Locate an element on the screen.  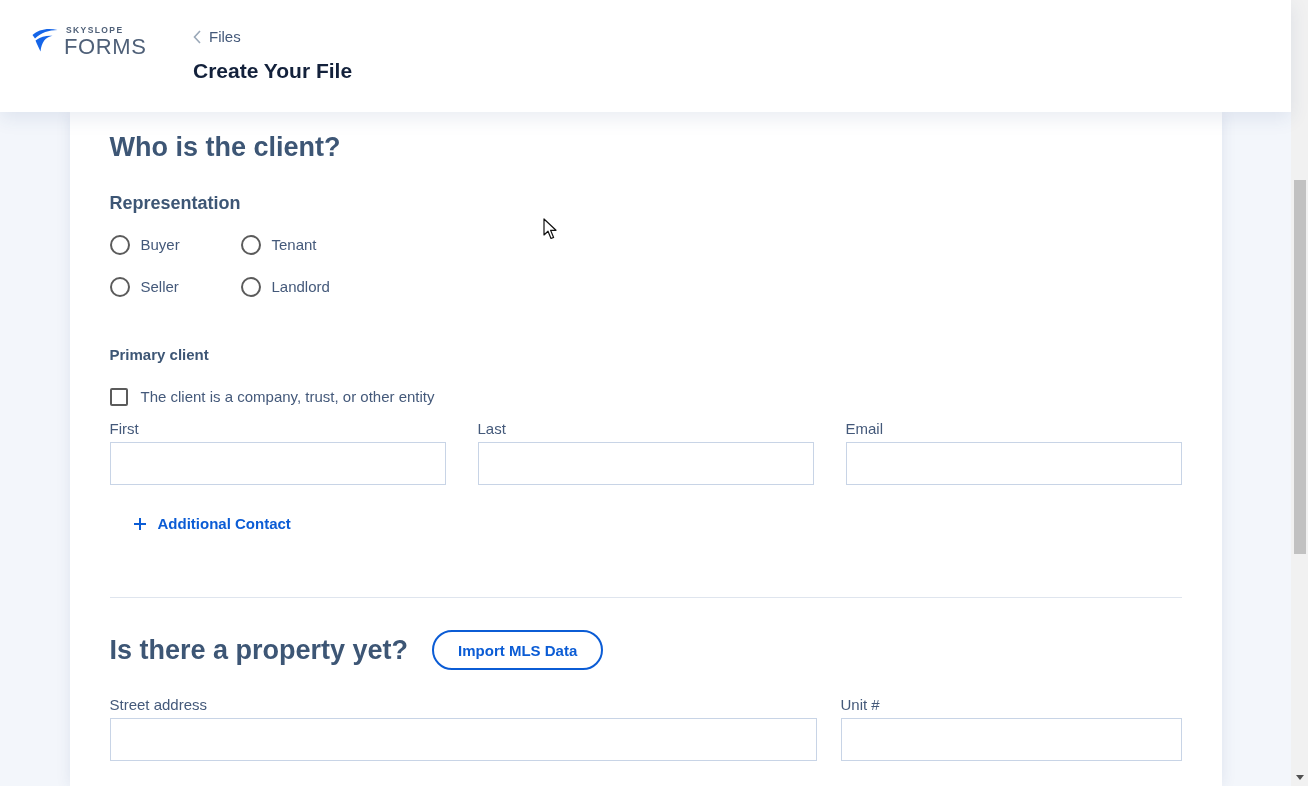
logo-brand-text: SKYSLOPE is located at coordinates (95, 30).